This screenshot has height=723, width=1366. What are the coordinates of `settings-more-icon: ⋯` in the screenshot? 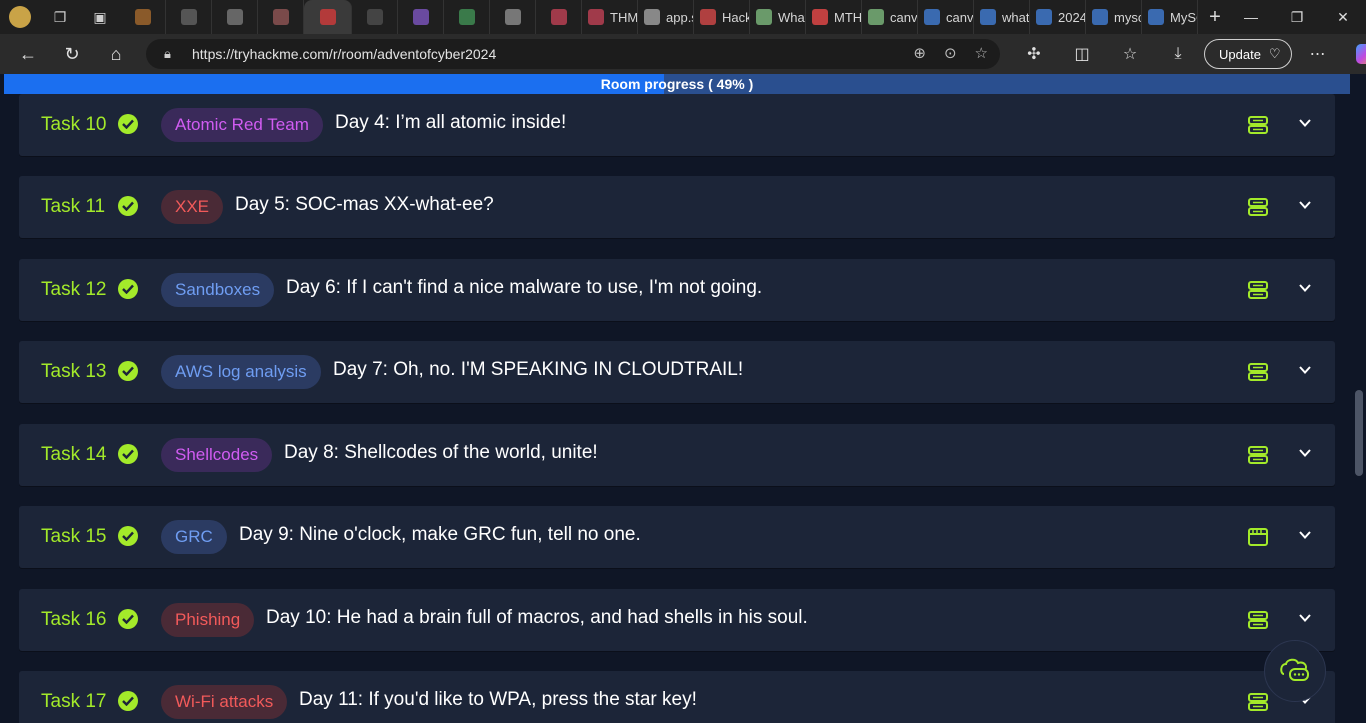 It's located at (1318, 54).